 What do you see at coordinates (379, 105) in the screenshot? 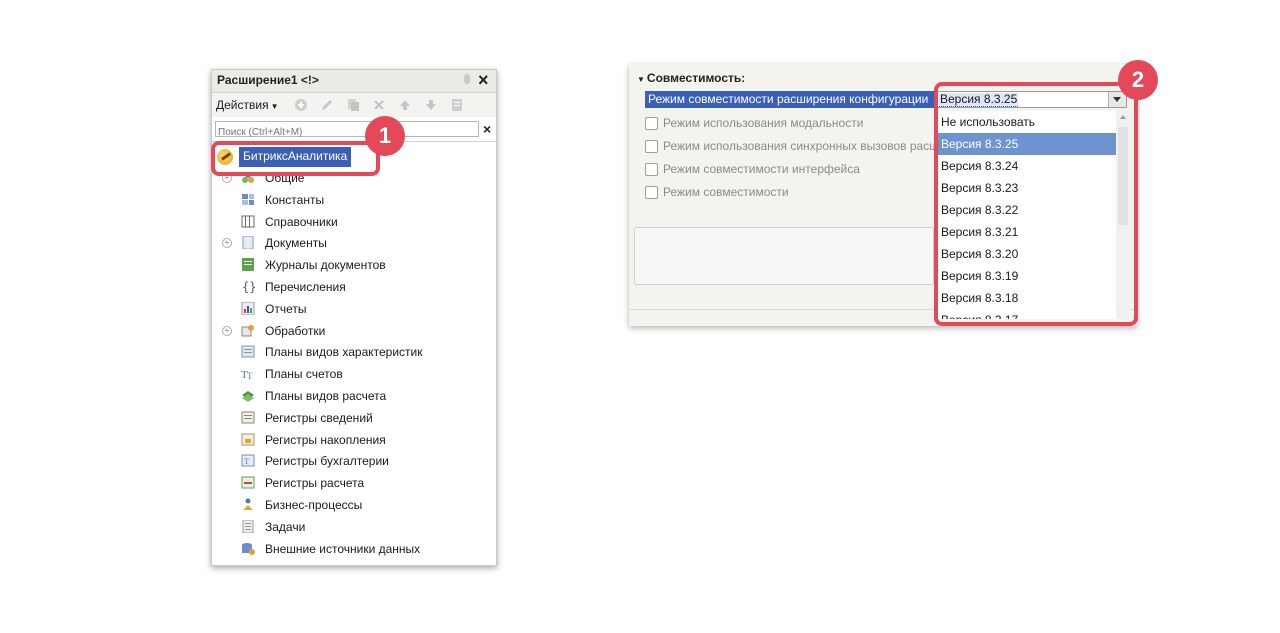
I see `delete-icon` at bounding box center [379, 105].